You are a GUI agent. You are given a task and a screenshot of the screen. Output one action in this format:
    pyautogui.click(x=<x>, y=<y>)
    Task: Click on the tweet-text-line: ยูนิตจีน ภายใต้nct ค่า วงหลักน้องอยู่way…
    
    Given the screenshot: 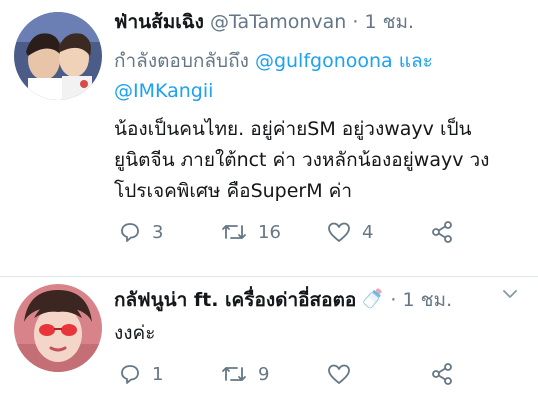 What is the action you would take?
    pyautogui.click(x=302, y=160)
    